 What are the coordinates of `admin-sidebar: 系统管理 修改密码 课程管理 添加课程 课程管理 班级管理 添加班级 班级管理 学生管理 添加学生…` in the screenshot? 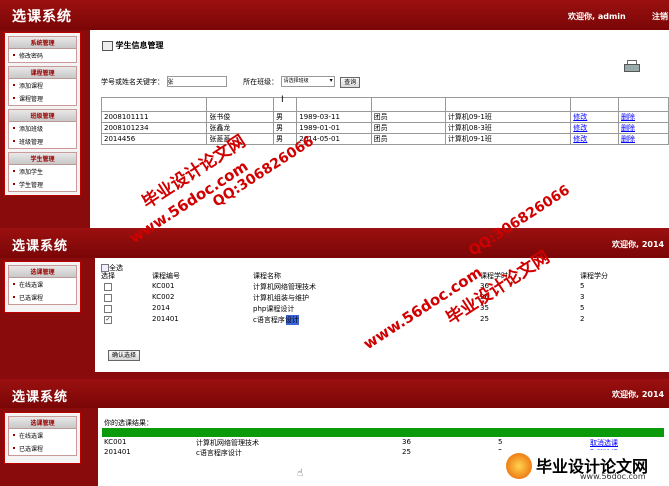 It's located at (42, 114).